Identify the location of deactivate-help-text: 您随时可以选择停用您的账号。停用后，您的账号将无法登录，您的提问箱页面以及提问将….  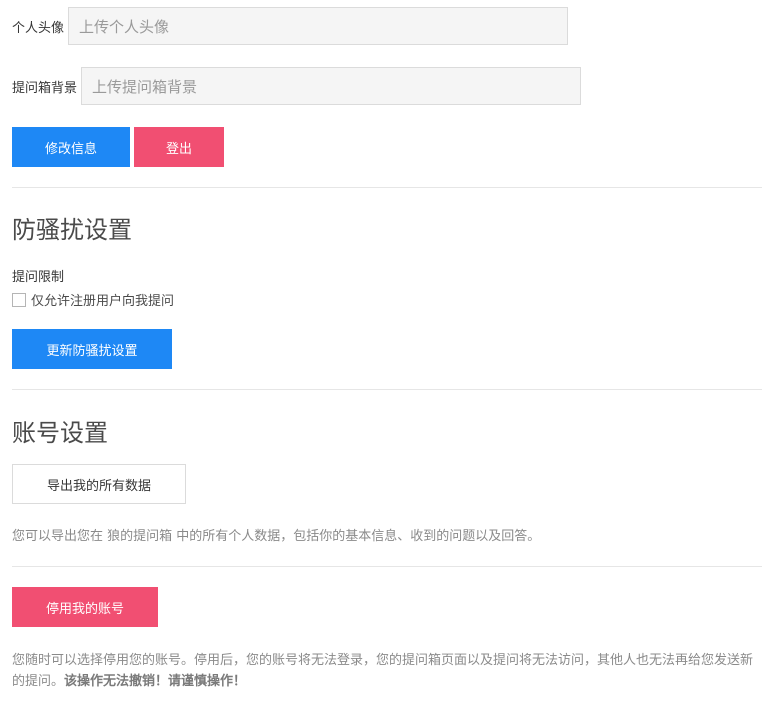
(387, 671).